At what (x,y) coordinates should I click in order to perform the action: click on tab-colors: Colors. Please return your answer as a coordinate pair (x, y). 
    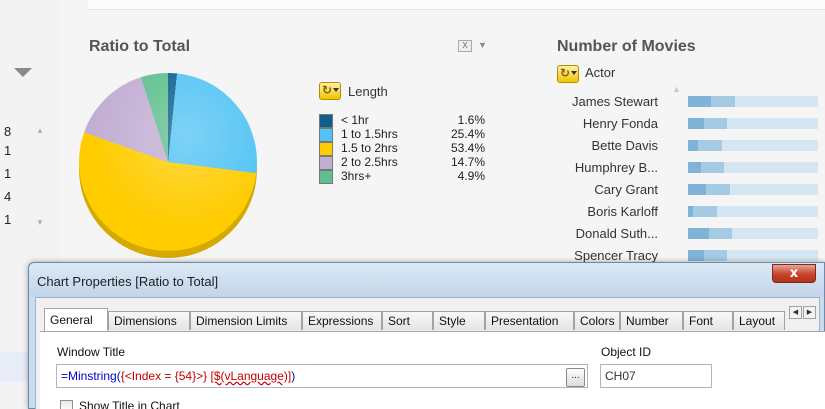
    Looking at the image, I should click on (597, 320).